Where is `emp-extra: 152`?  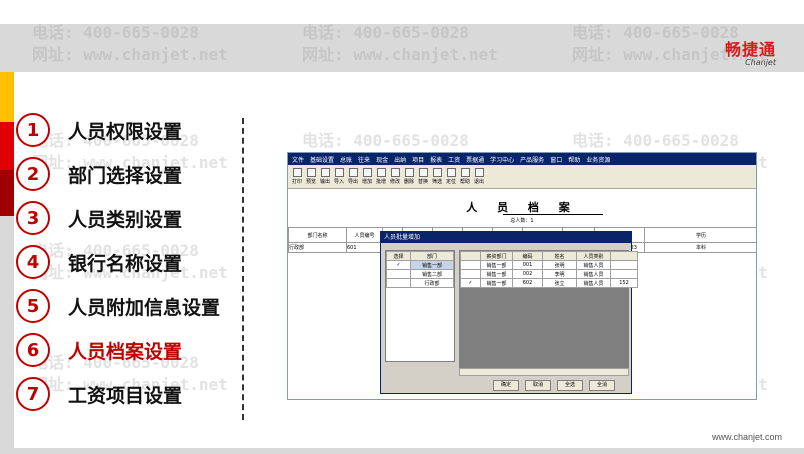 emp-extra: 152 is located at coordinates (624, 283).